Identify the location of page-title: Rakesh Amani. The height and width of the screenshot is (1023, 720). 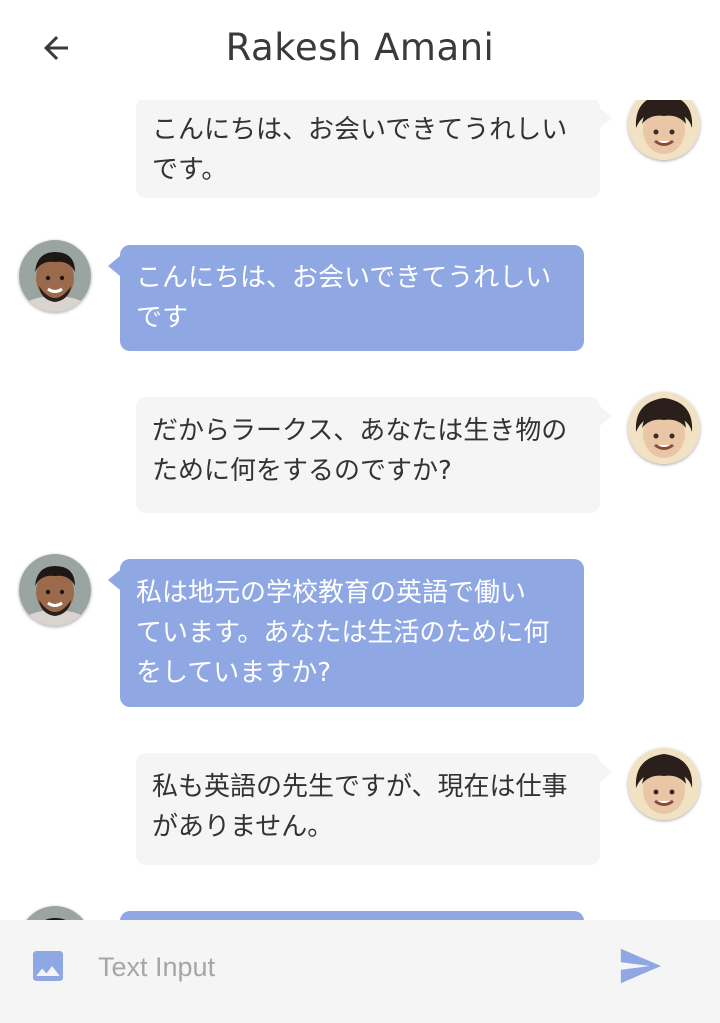
(360, 47).